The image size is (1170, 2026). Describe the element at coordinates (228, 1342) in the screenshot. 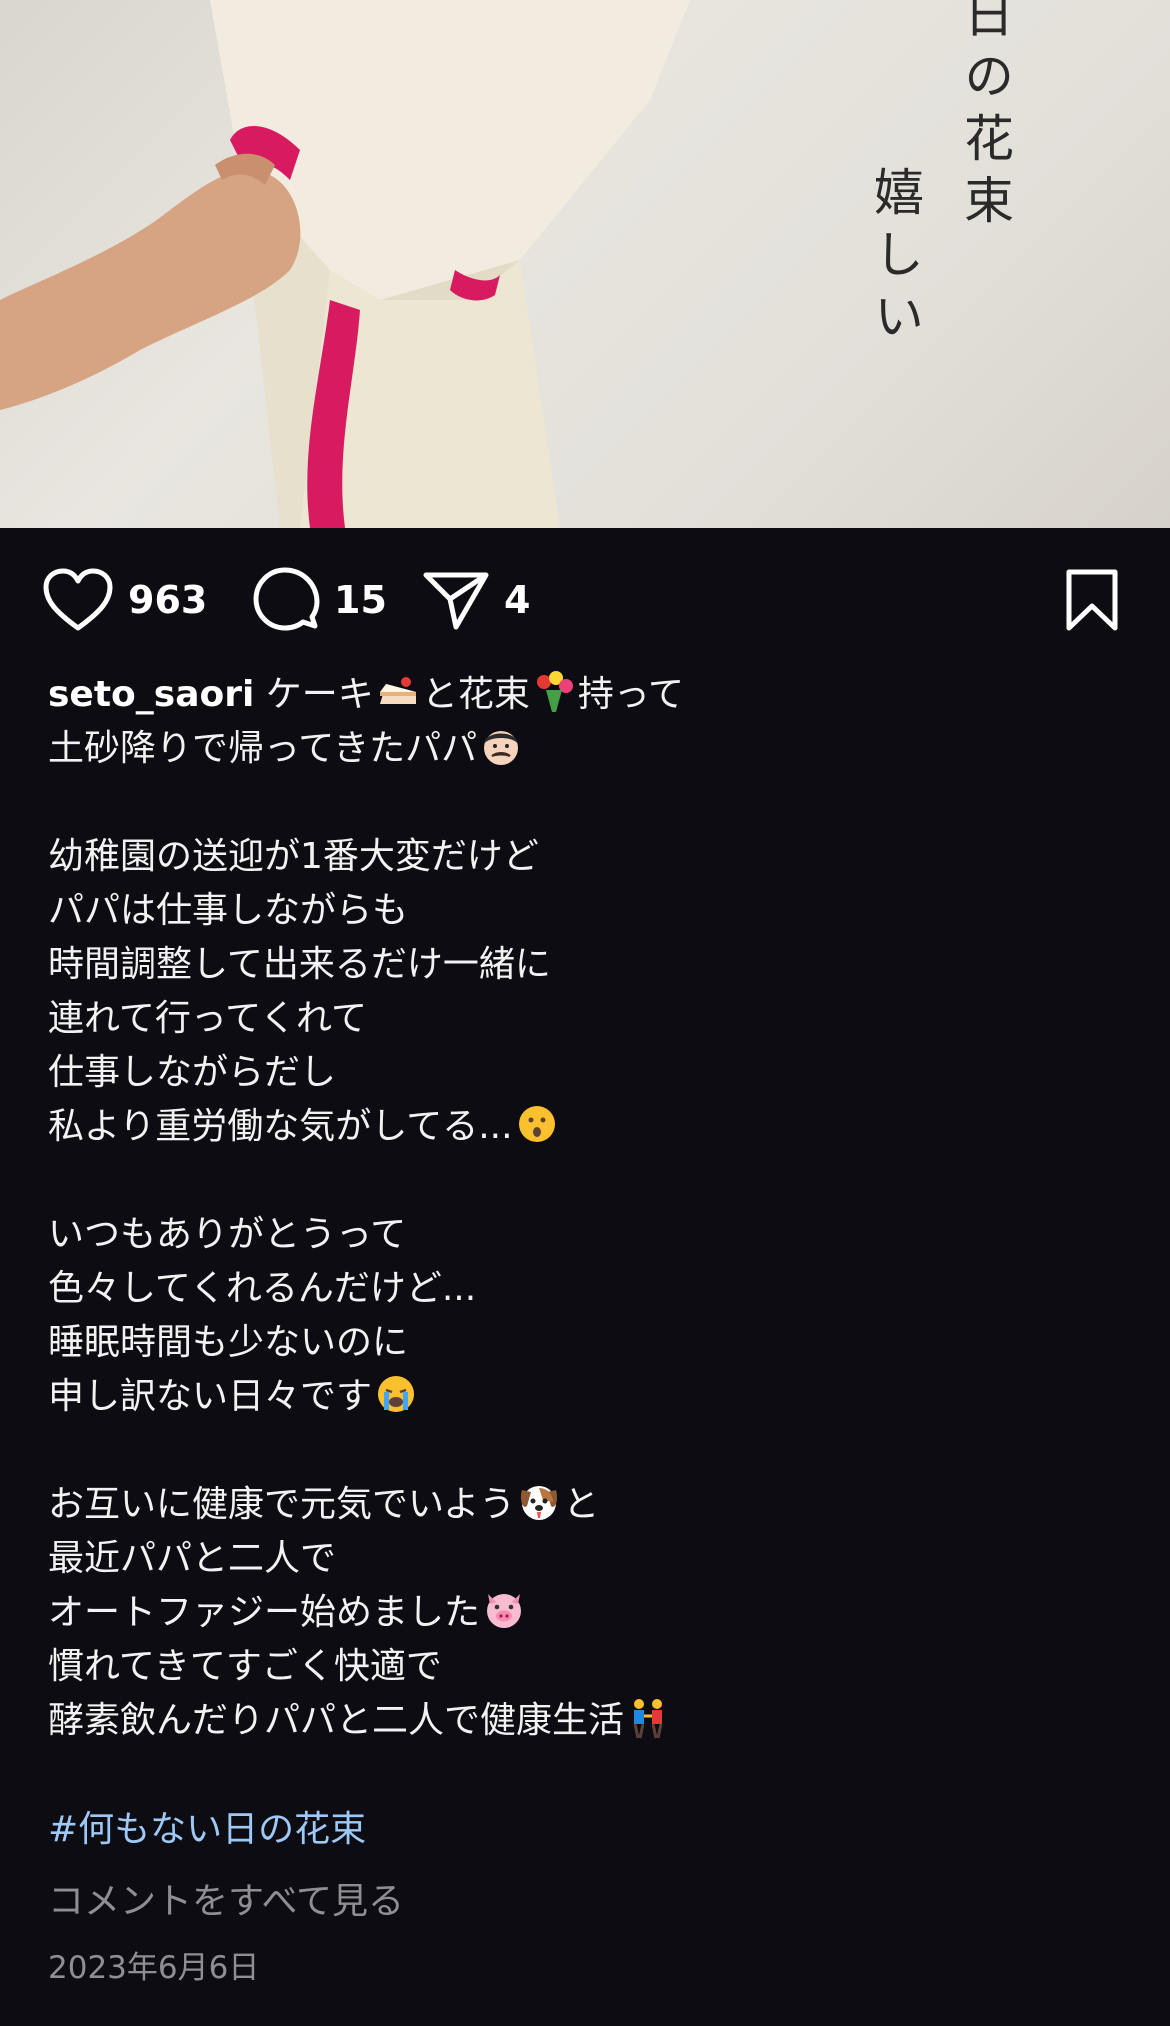

I see `caption-text: 睡眠時間も少ないのに` at that location.